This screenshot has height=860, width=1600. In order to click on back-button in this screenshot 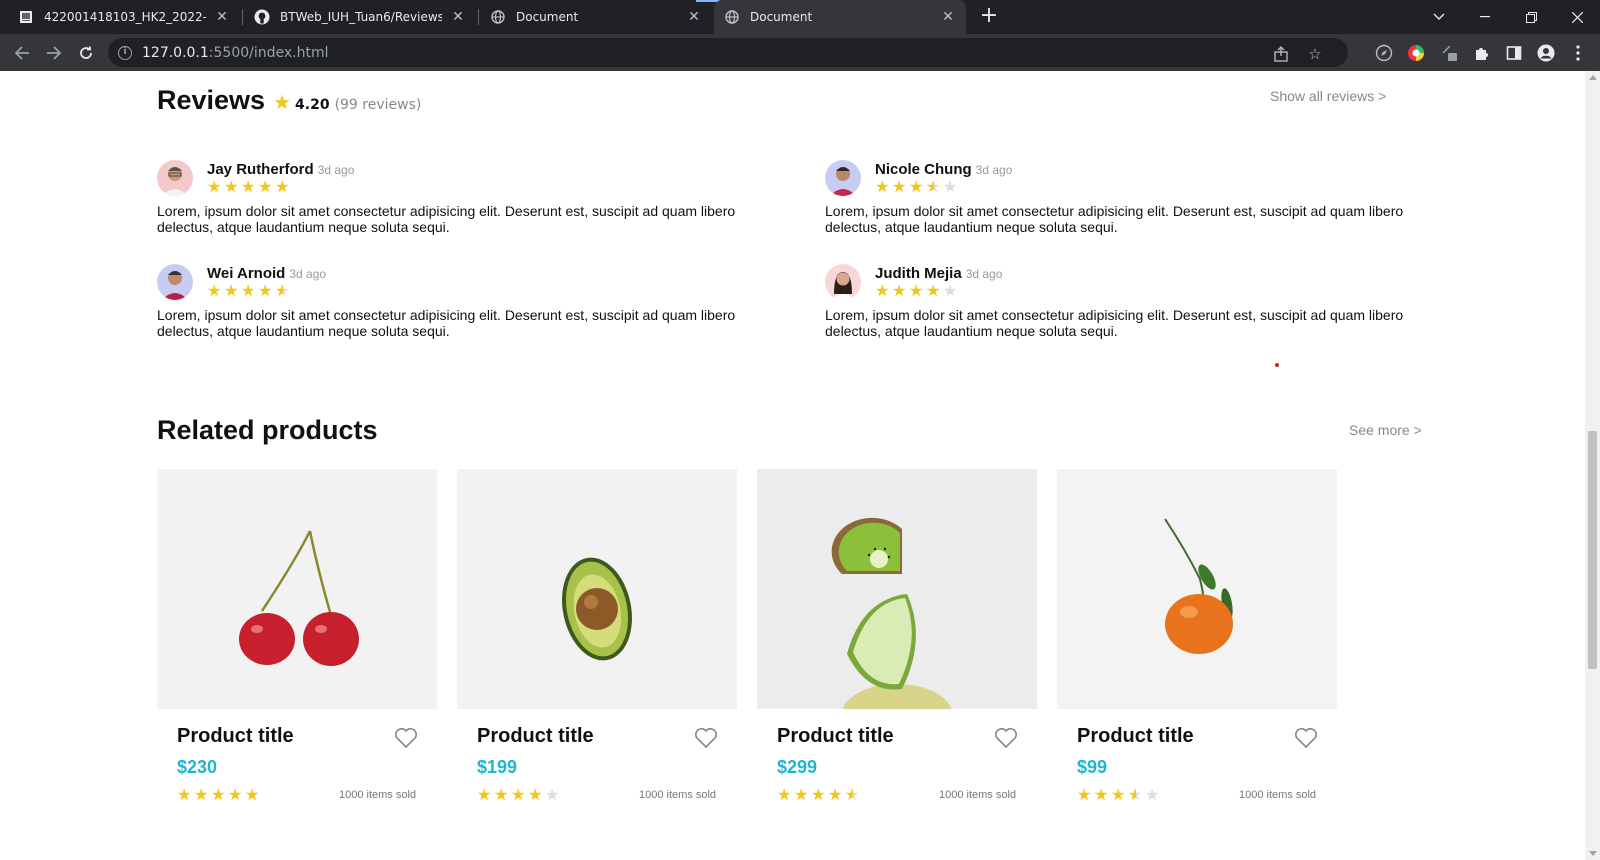, I will do `click(22, 53)`.